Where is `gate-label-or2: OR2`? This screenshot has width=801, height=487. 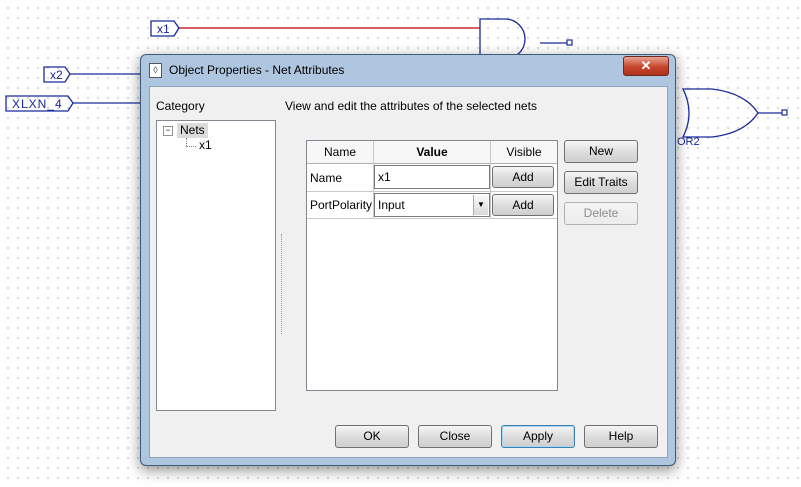
gate-label-or2: OR2 is located at coordinates (688, 142).